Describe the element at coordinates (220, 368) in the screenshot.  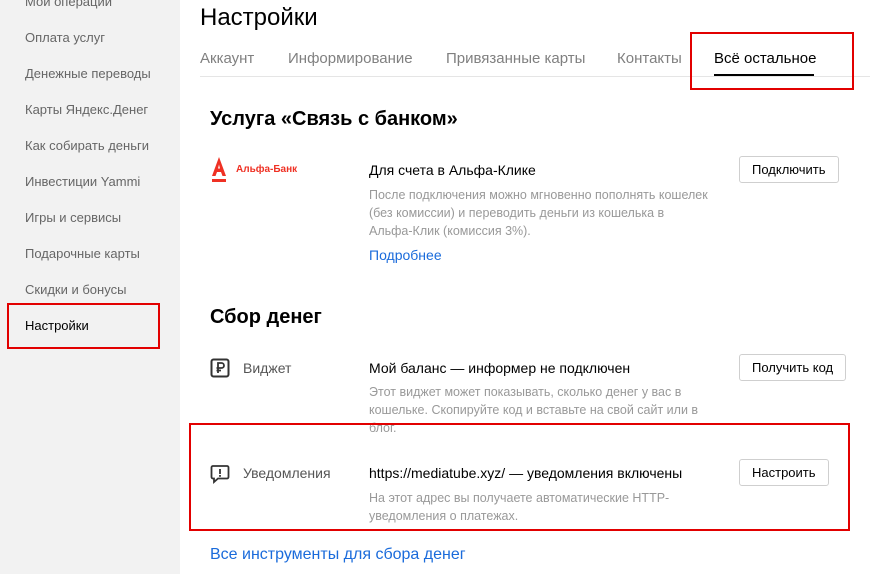
I see `ruble-icon` at that location.